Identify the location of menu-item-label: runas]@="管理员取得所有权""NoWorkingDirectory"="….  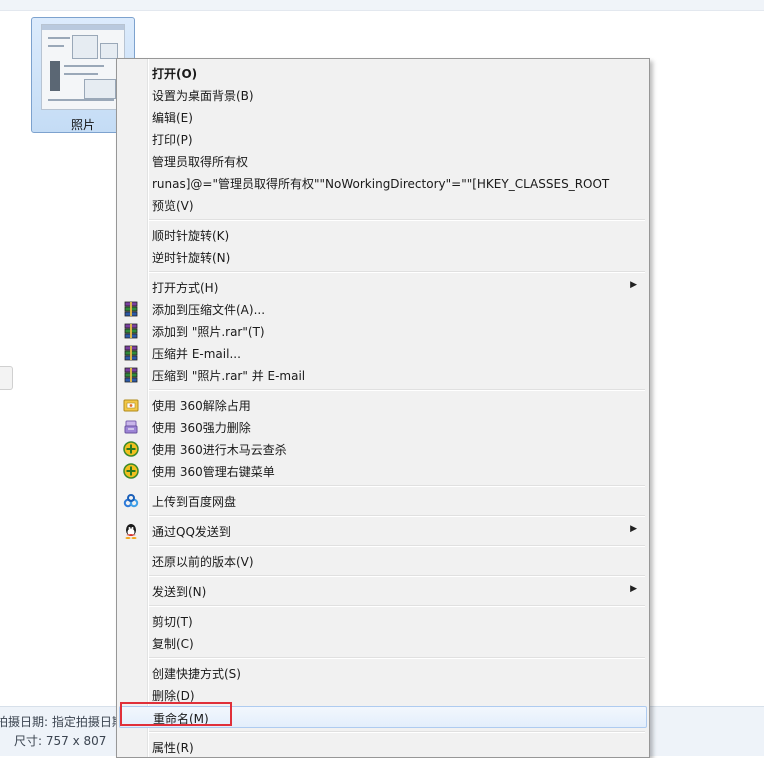
(381, 184).